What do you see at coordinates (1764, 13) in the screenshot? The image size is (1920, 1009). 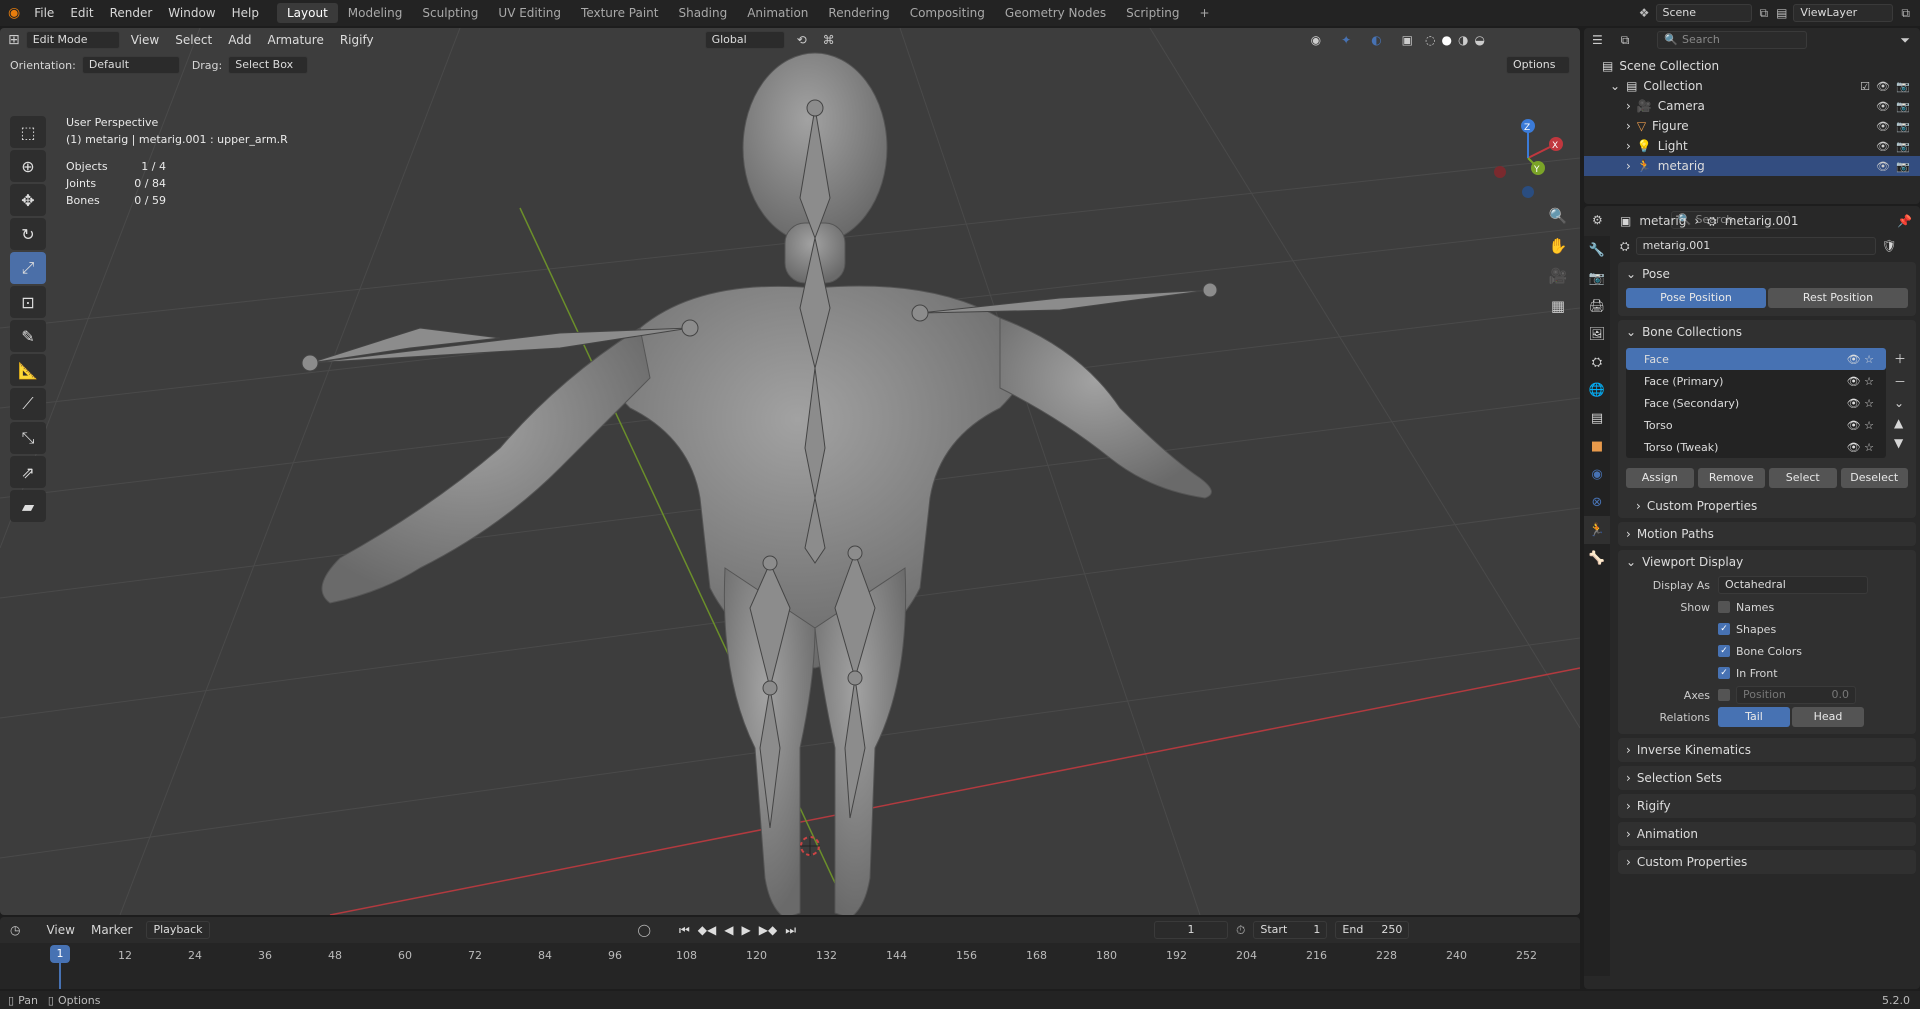 I see `new-scene-icon: ⧉` at bounding box center [1764, 13].